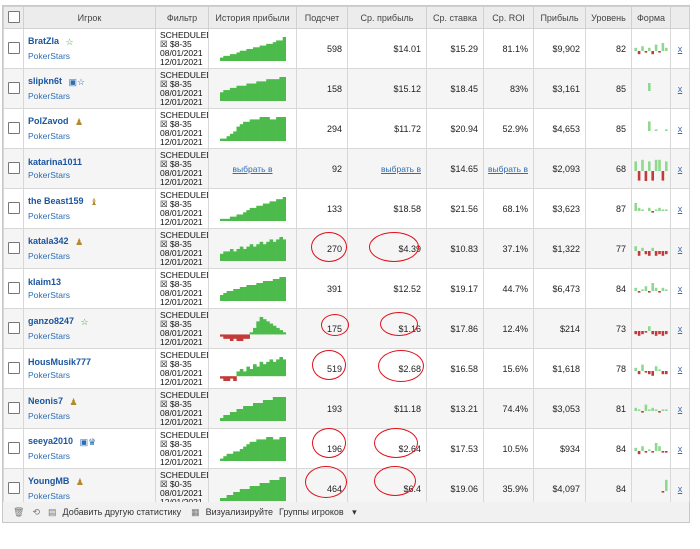 This screenshot has height=549, width=700. What do you see at coordinates (252, 17) in the screenshot?
I see `col-profit-history: История прибыли` at bounding box center [252, 17].